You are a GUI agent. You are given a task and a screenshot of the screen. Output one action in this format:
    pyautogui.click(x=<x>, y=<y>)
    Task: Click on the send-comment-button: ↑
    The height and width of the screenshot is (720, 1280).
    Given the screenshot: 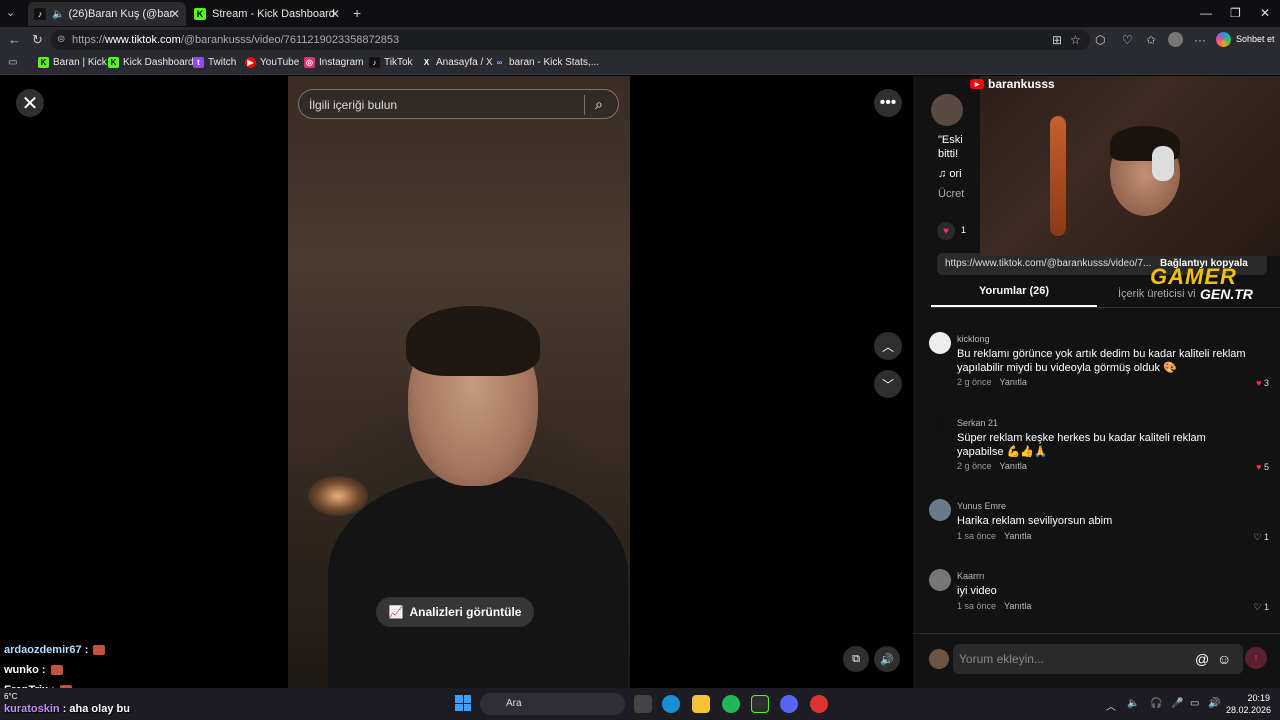 What is the action you would take?
    pyautogui.click(x=1256, y=658)
    